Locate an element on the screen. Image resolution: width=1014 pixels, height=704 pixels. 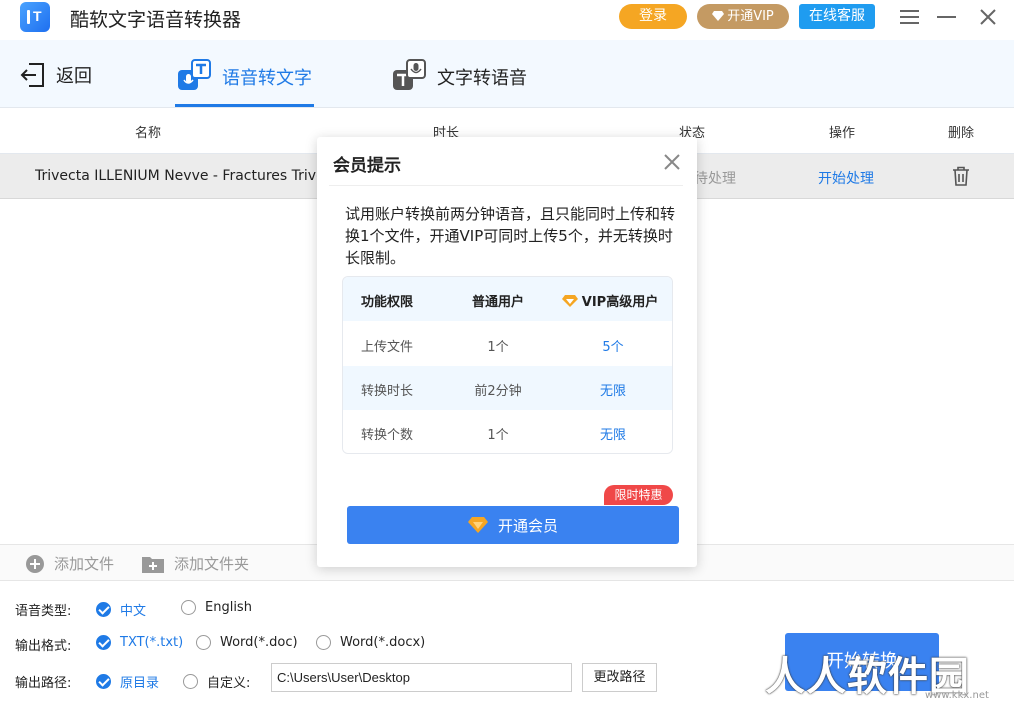
table-row: 上传文件 1个 5个 is located at coordinates (507, 344).